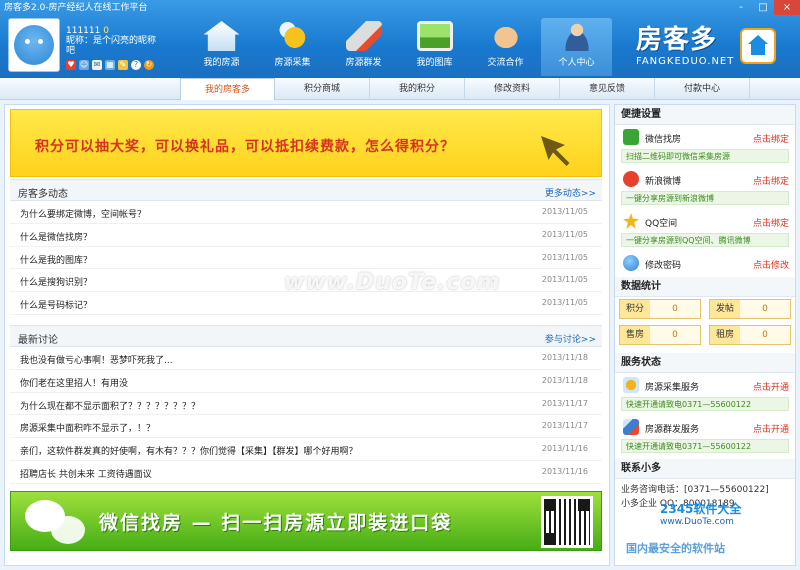 The width and height of the screenshot is (800, 570). I want to click on globe-icon, so click(631, 263).